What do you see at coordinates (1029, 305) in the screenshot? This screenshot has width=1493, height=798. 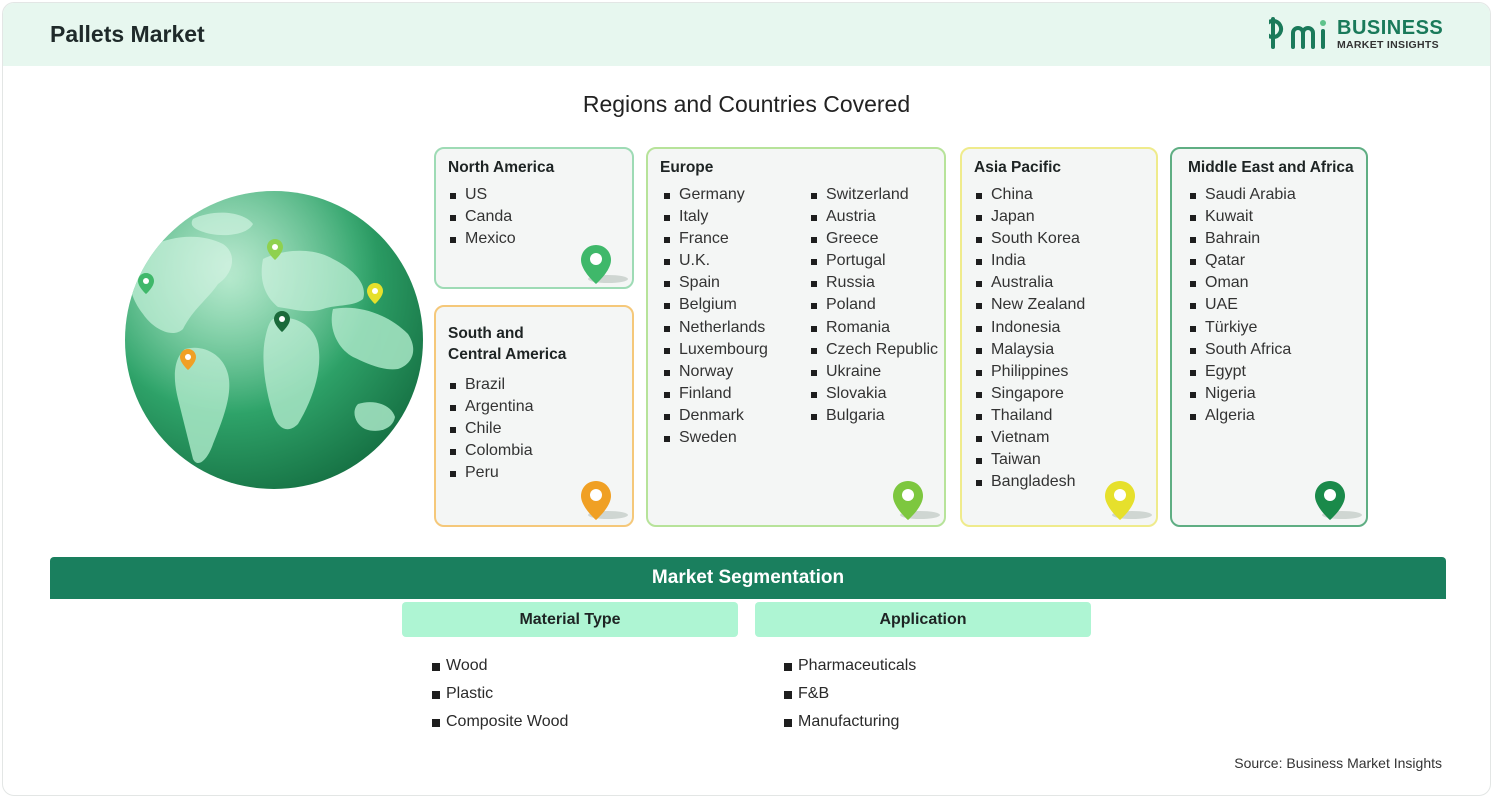 I see `list-item: New Zealand` at bounding box center [1029, 305].